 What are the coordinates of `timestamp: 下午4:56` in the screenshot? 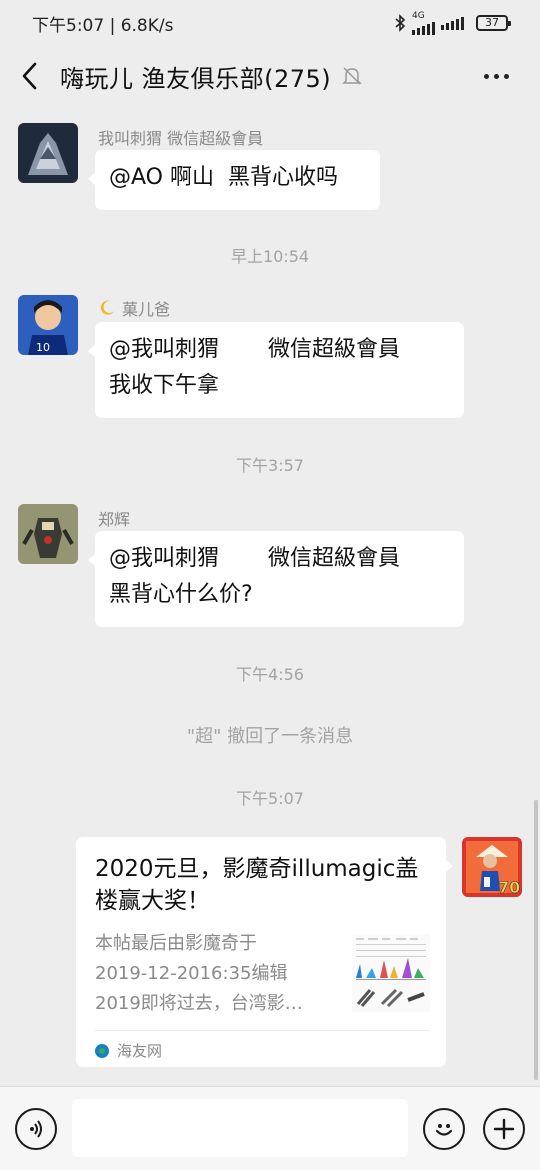 It's located at (270, 674).